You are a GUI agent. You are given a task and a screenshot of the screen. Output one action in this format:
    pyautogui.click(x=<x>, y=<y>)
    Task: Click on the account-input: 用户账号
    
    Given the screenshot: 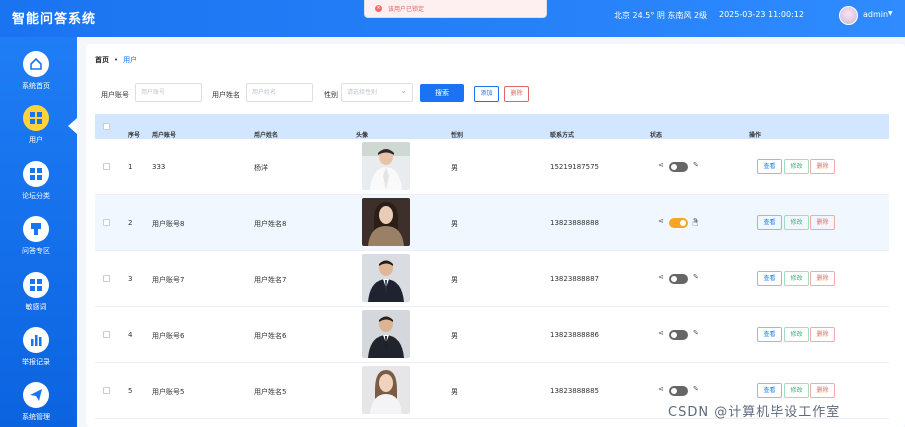 What is the action you would take?
    pyautogui.click(x=168, y=92)
    